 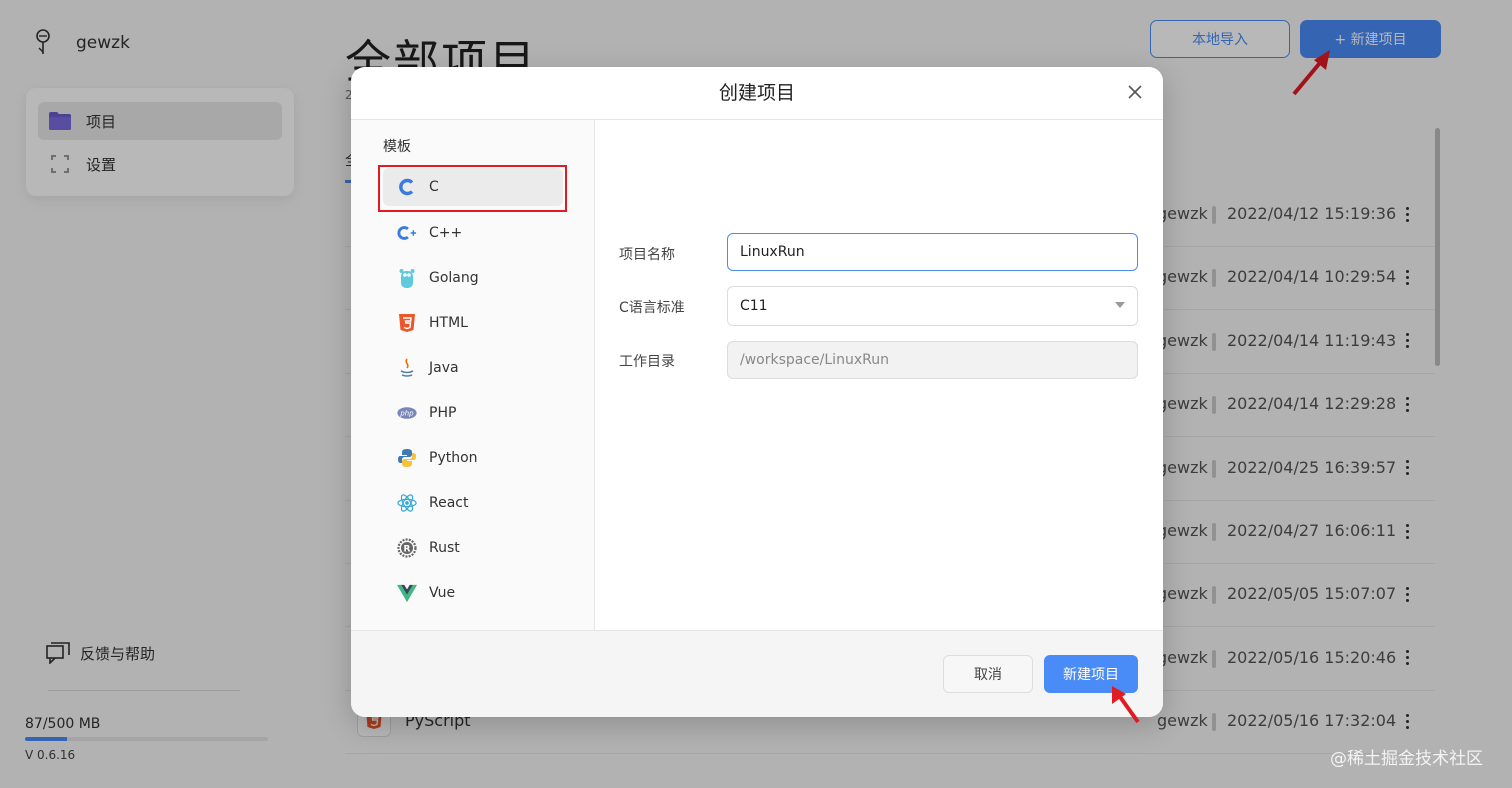 What do you see at coordinates (1126, 705) in the screenshot?
I see `annotation-arrow-icon` at bounding box center [1126, 705].